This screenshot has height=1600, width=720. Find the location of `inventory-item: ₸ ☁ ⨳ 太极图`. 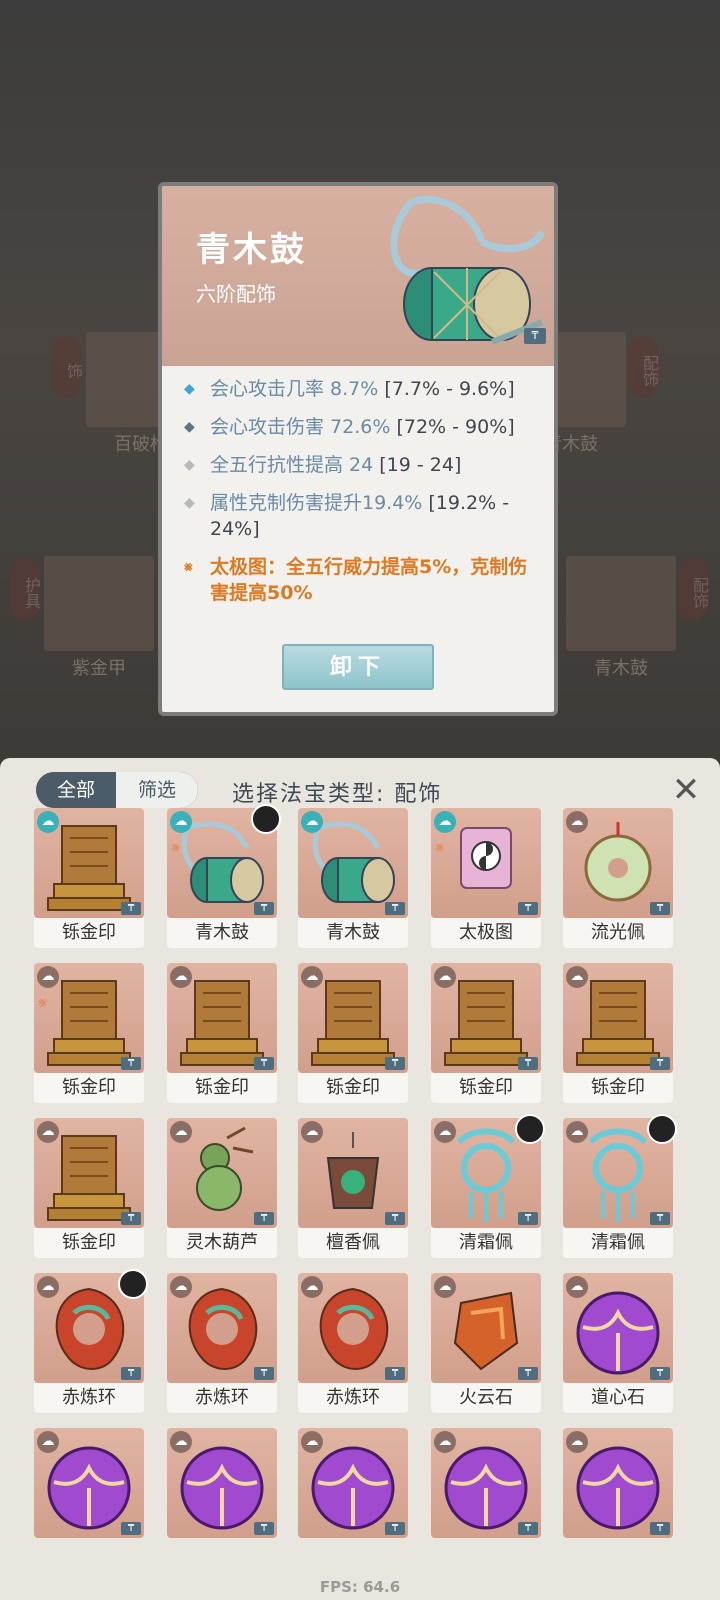

inventory-item: ₸ ☁ ⨳ 太极图 is located at coordinates (486, 878).